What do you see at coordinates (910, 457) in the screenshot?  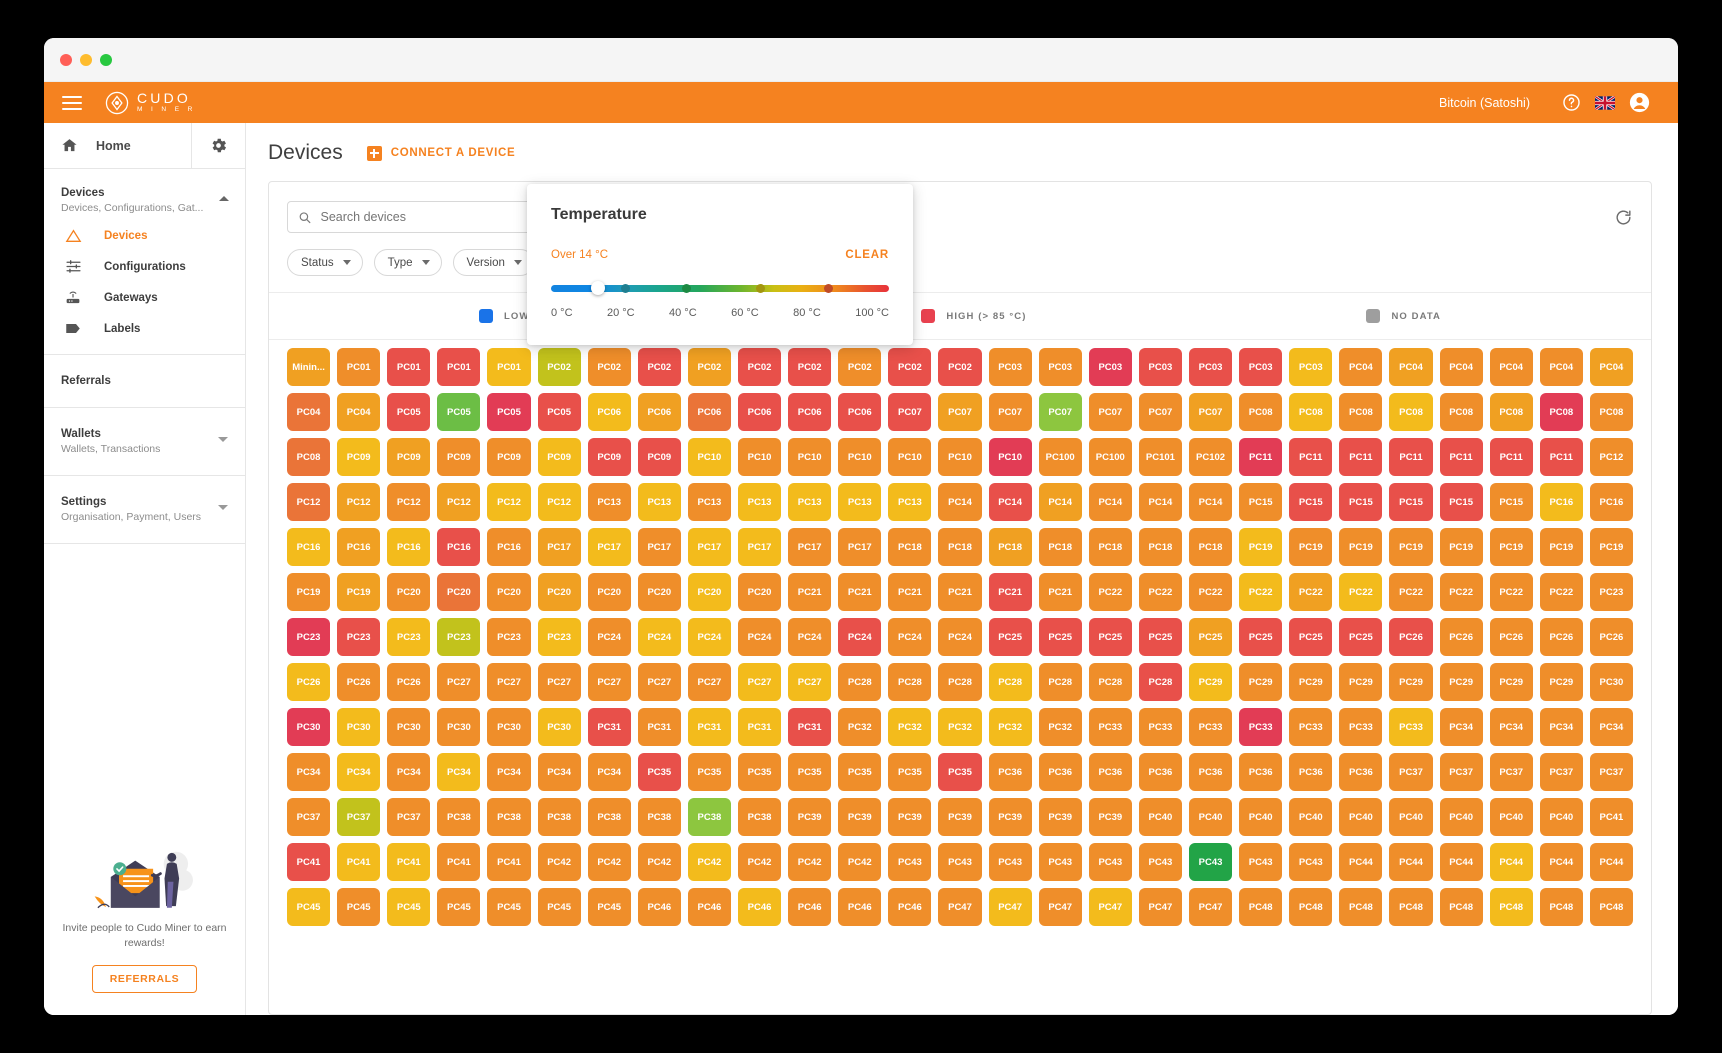 I see `device-tile: PC10` at bounding box center [910, 457].